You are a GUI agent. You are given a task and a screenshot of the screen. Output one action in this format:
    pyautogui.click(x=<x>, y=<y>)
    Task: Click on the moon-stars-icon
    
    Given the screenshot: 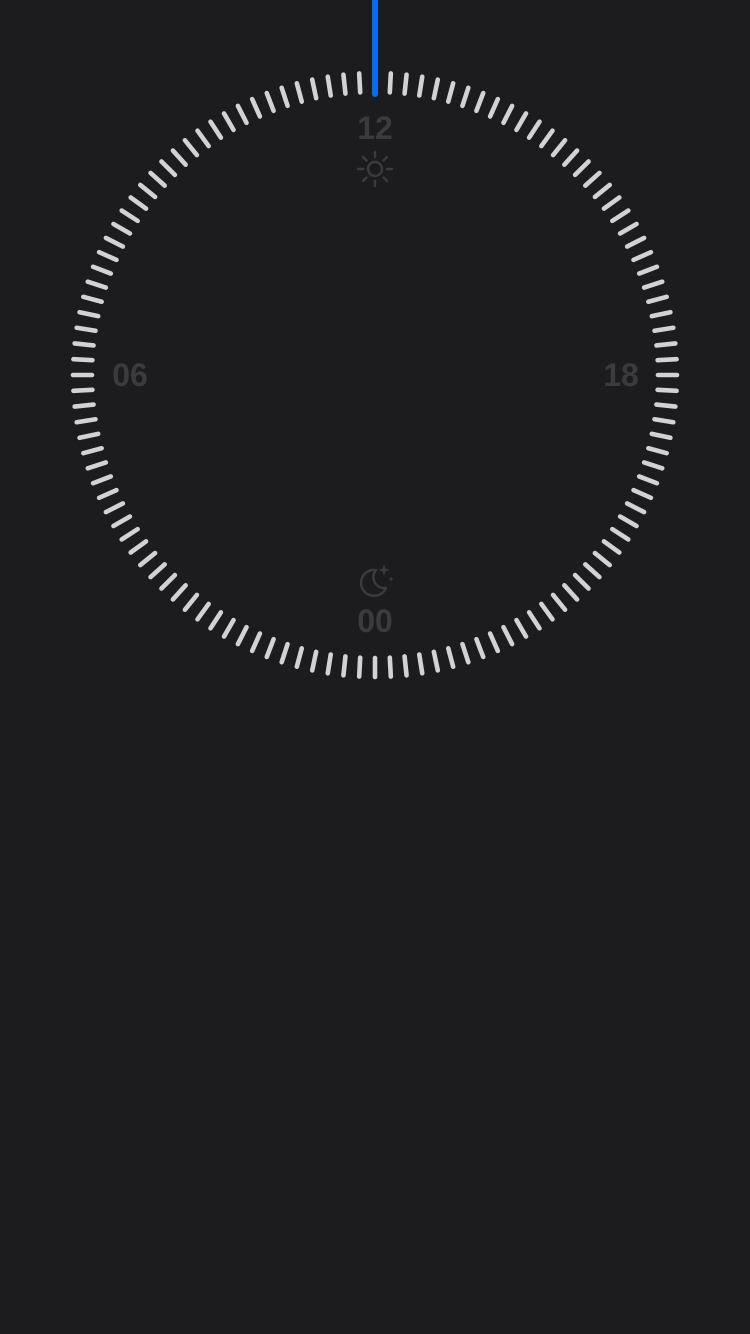 What is the action you would take?
    pyautogui.click(x=376, y=581)
    